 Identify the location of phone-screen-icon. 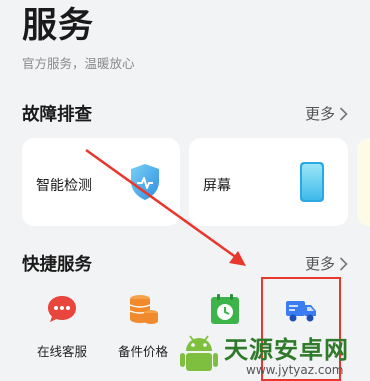
(312, 182).